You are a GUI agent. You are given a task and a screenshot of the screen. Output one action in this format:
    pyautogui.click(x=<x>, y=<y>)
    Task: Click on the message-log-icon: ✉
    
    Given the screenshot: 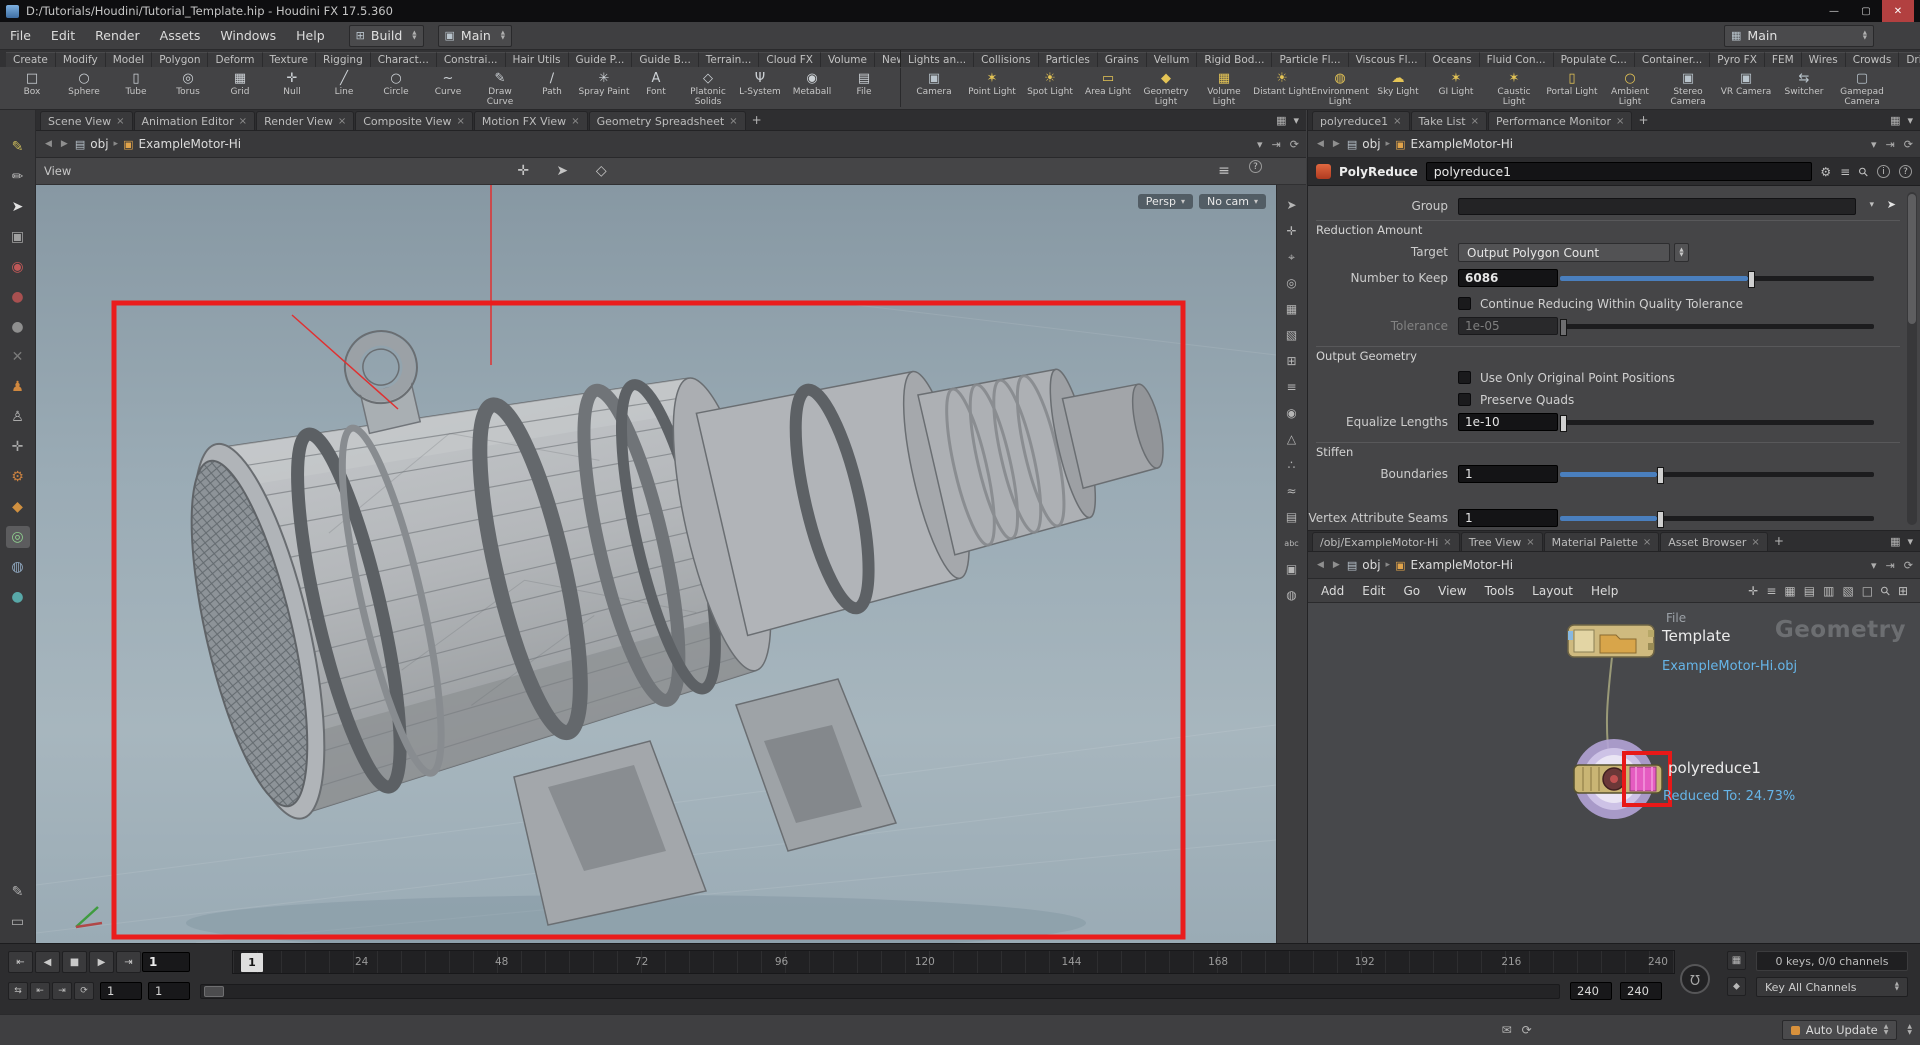 What is the action you would take?
    pyautogui.click(x=1507, y=1030)
    